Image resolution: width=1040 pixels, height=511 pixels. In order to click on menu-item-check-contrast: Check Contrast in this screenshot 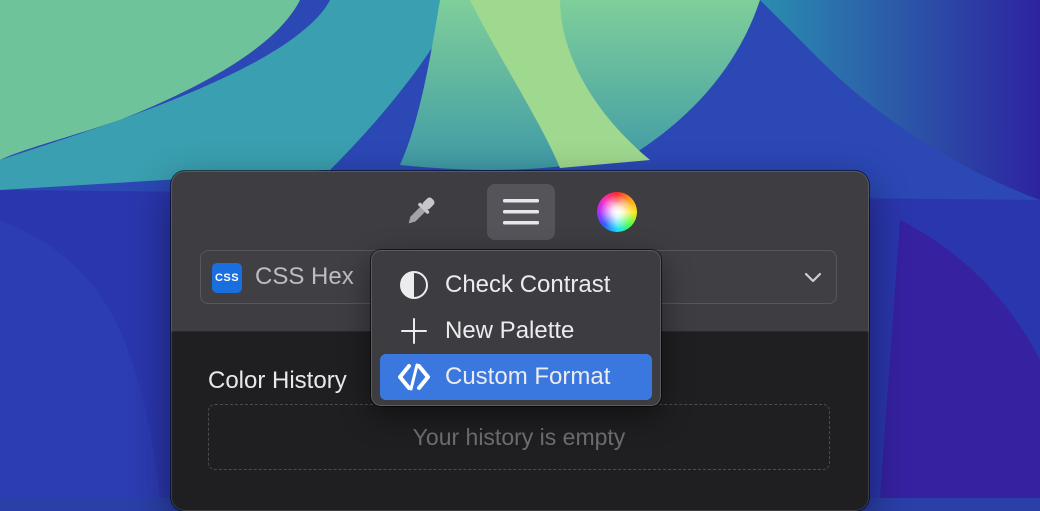, I will do `click(516, 285)`.